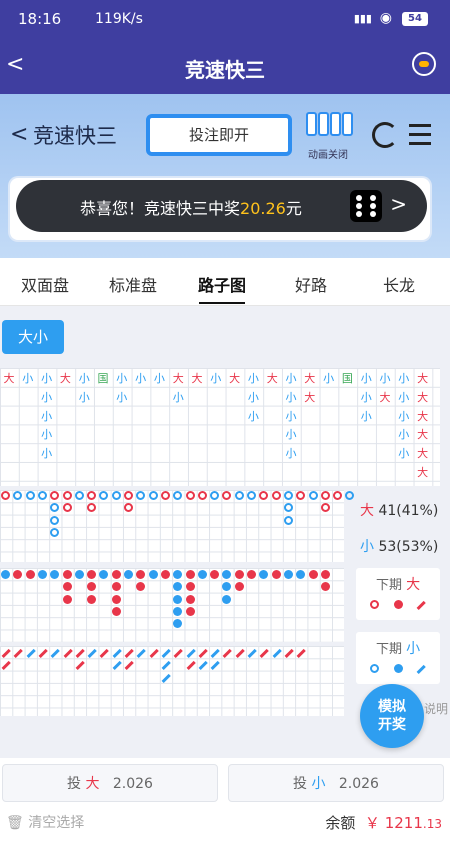 The image size is (450, 842). Describe the element at coordinates (19, 134) in the screenshot. I see `back-arrow-icon: <` at that location.